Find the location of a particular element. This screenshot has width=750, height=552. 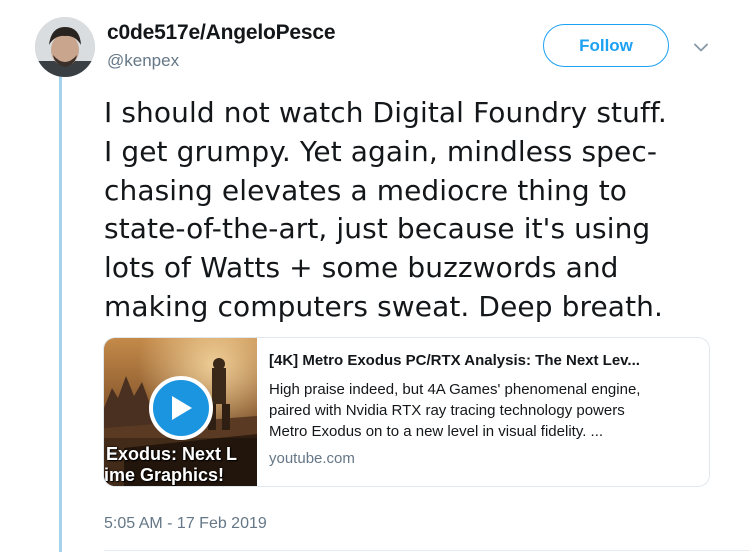

tweet-timestamp: 5:05 AM - 17 Feb 2019 is located at coordinates (185, 524).